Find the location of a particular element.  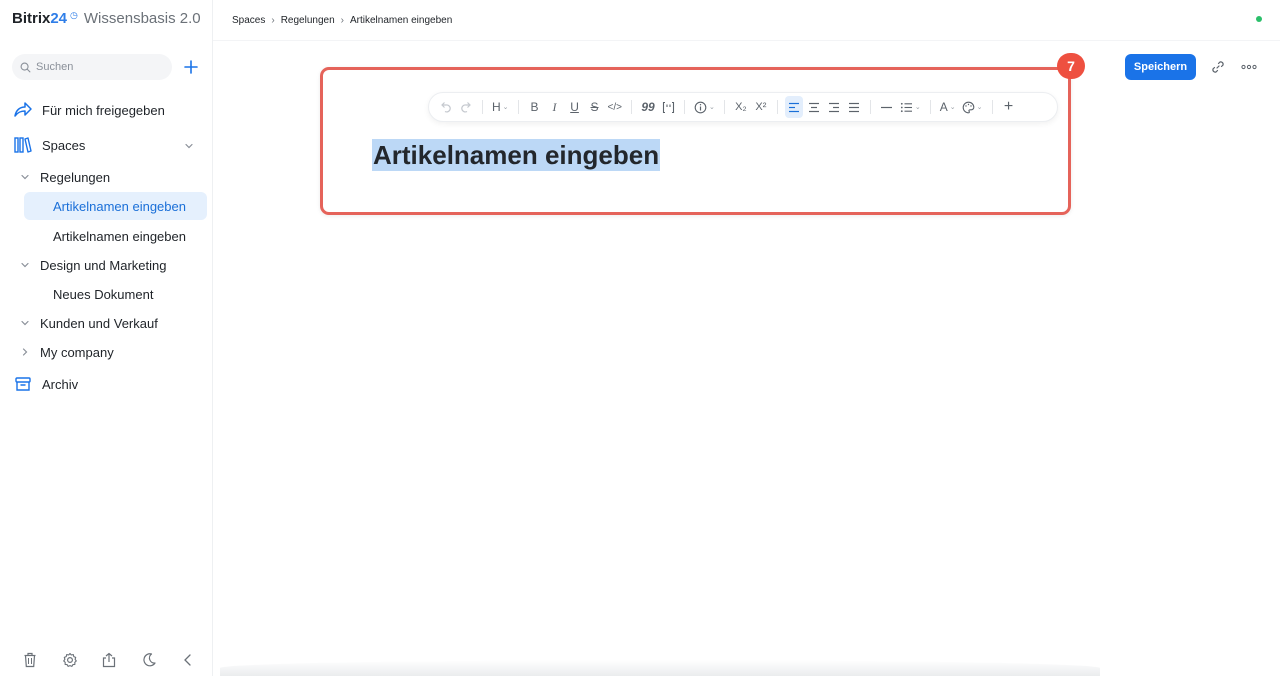

heading-dropdown: H ⌄ is located at coordinates (500, 107).